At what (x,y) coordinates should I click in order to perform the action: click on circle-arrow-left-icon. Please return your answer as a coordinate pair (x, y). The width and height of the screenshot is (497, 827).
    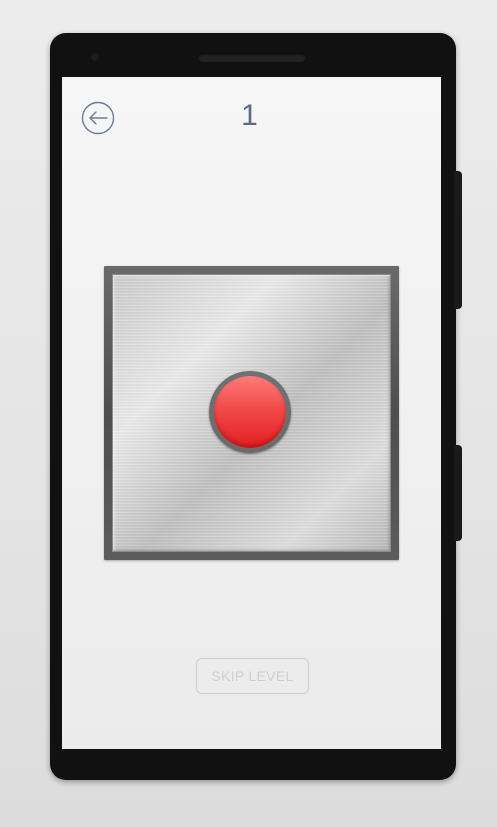
    Looking at the image, I should click on (98, 118).